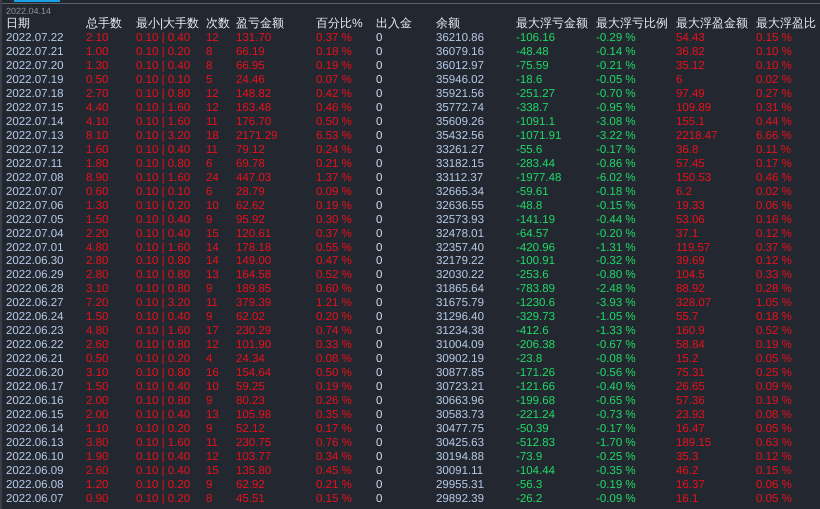 The height and width of the screenshot is (509, 820). What do you see at coordinates (616, 457) in the screenshot?
I see `table-cell-text: -0.25 %` at bounding box center [616, 457].